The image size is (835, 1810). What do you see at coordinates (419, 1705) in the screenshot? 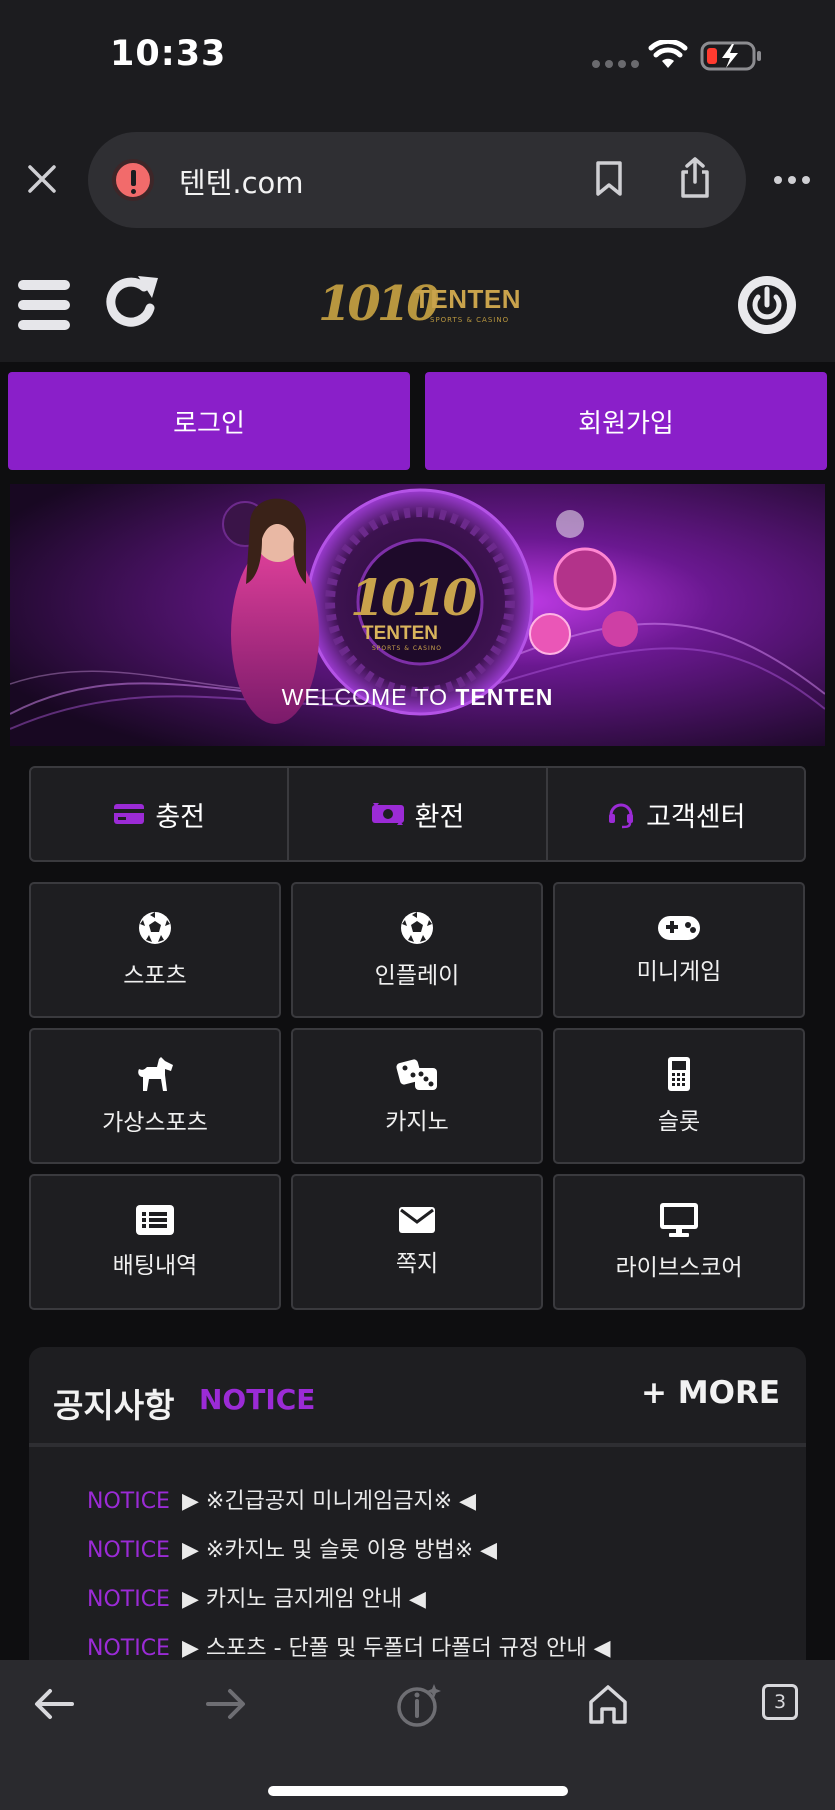
I see `page-info-icon` at bounding box center [419, 1705].